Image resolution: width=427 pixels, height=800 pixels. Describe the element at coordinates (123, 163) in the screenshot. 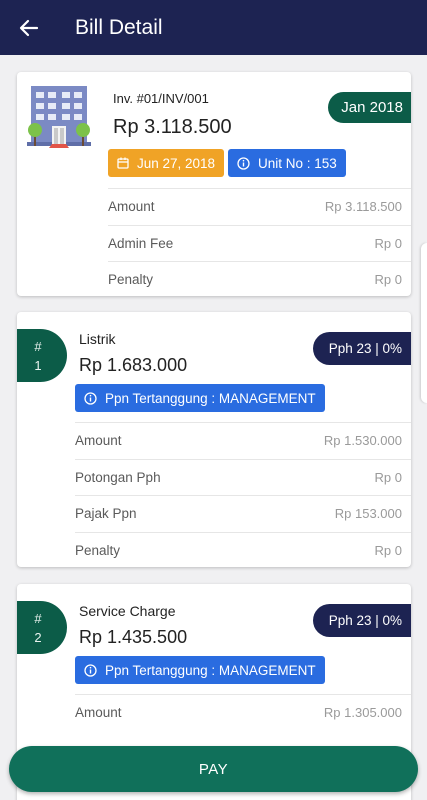

I see `calendar-icon` at that location.